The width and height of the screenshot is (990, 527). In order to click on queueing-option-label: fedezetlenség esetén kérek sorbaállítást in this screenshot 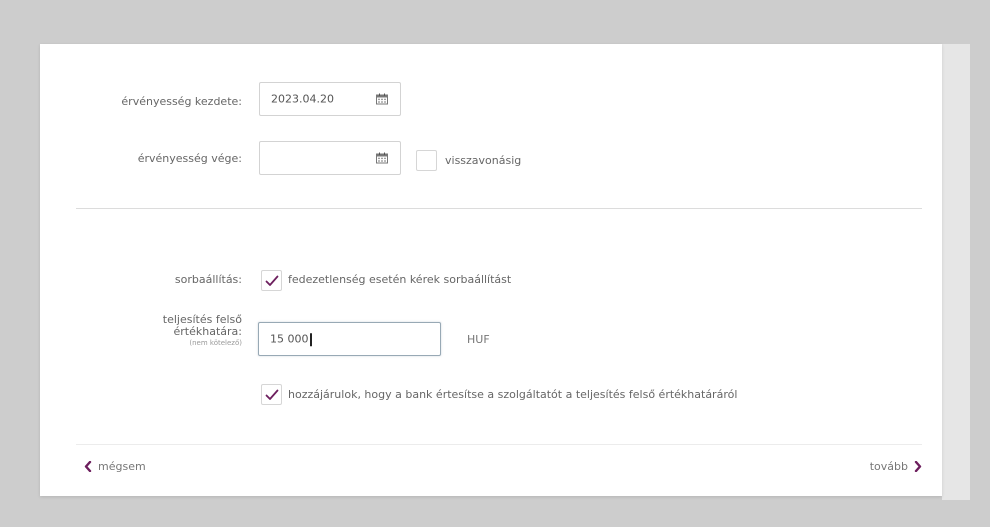, I will do `click(399, 279)`.